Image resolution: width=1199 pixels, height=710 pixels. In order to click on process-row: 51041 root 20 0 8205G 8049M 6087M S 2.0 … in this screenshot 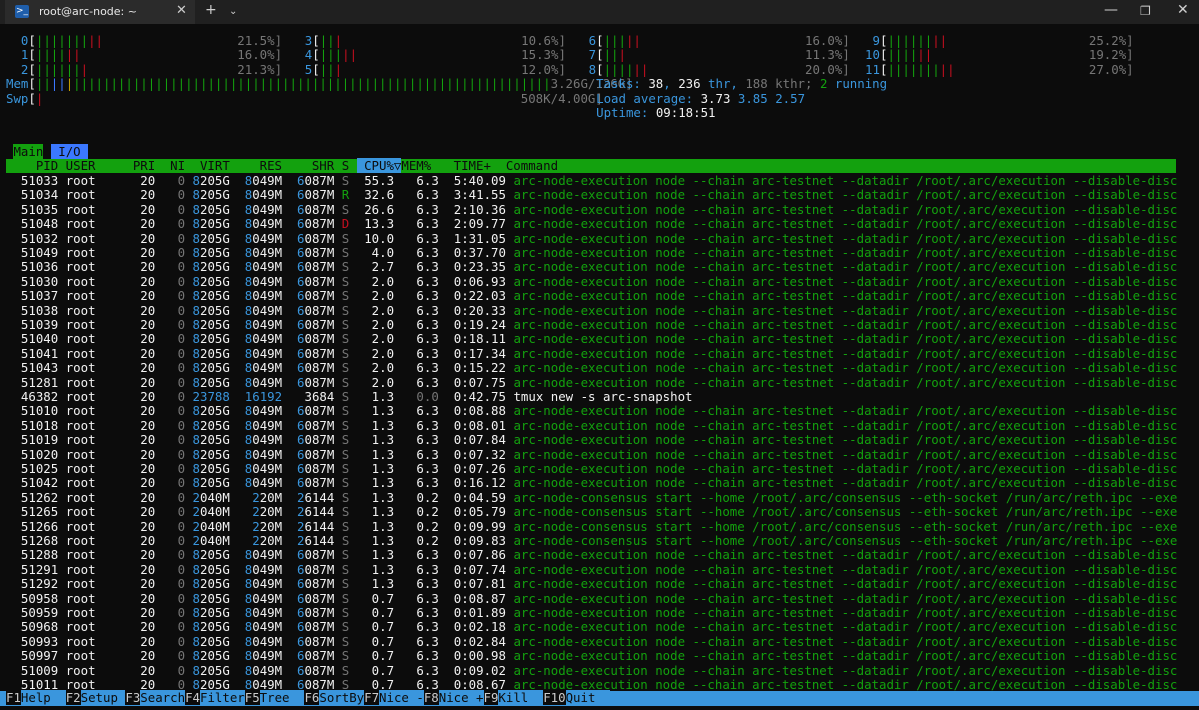, I will do `click(592, 353)`.